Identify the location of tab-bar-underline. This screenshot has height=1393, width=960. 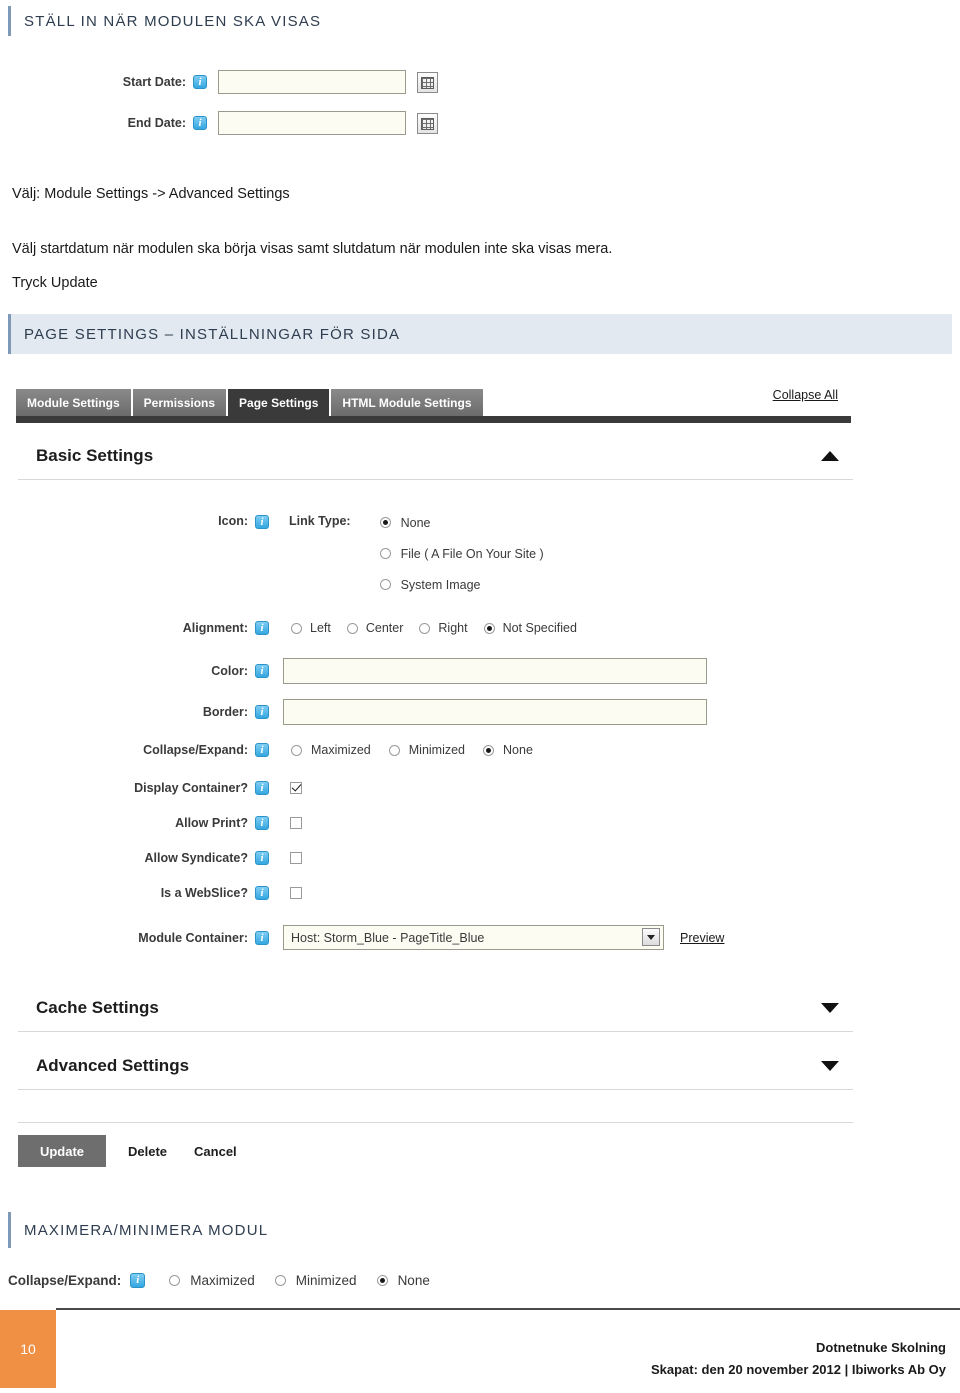
(433, 419).